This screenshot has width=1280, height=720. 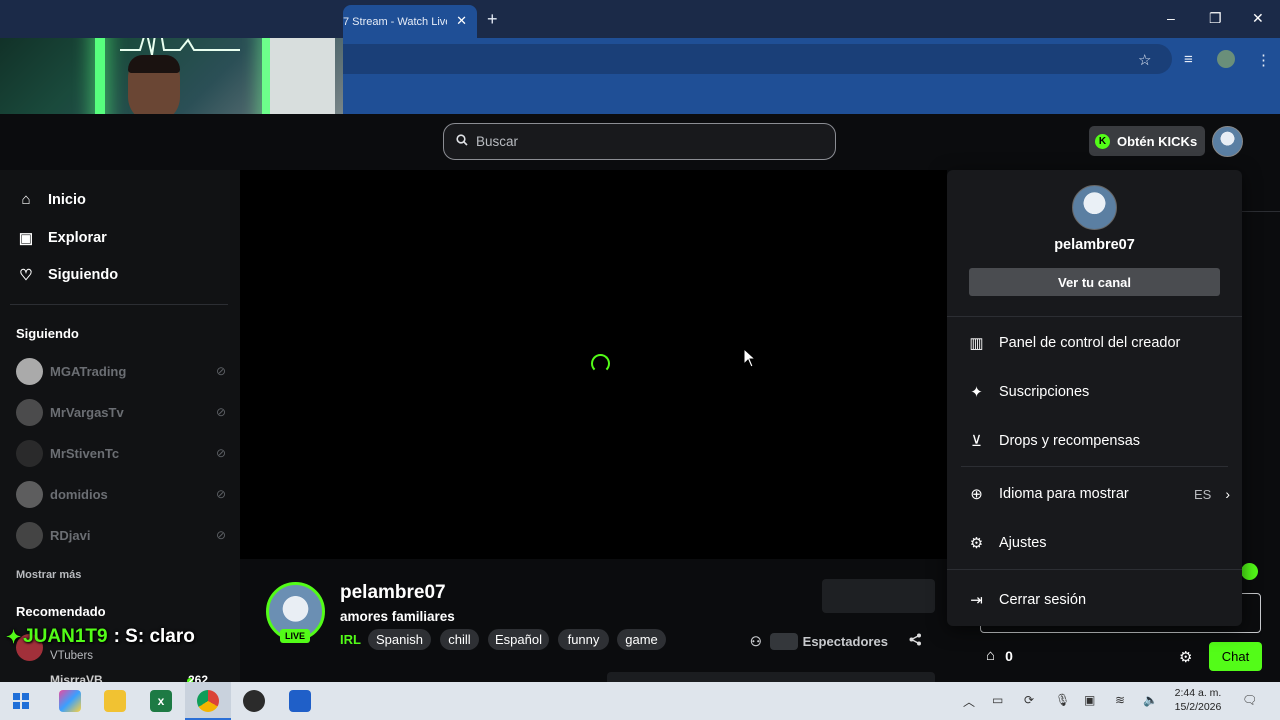 I want to click on wifi-icon: ≋, so click(x=1120, y=700).